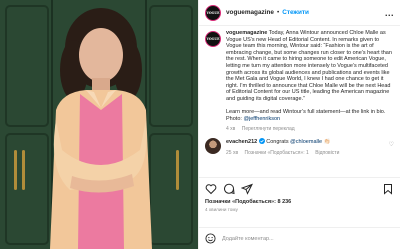 This screenshot has height=249, width=400. What do you see at coordinates (241, 142) in the screenshot?
I see `commenter-username: evachen212` at bounding box center [241, 142].